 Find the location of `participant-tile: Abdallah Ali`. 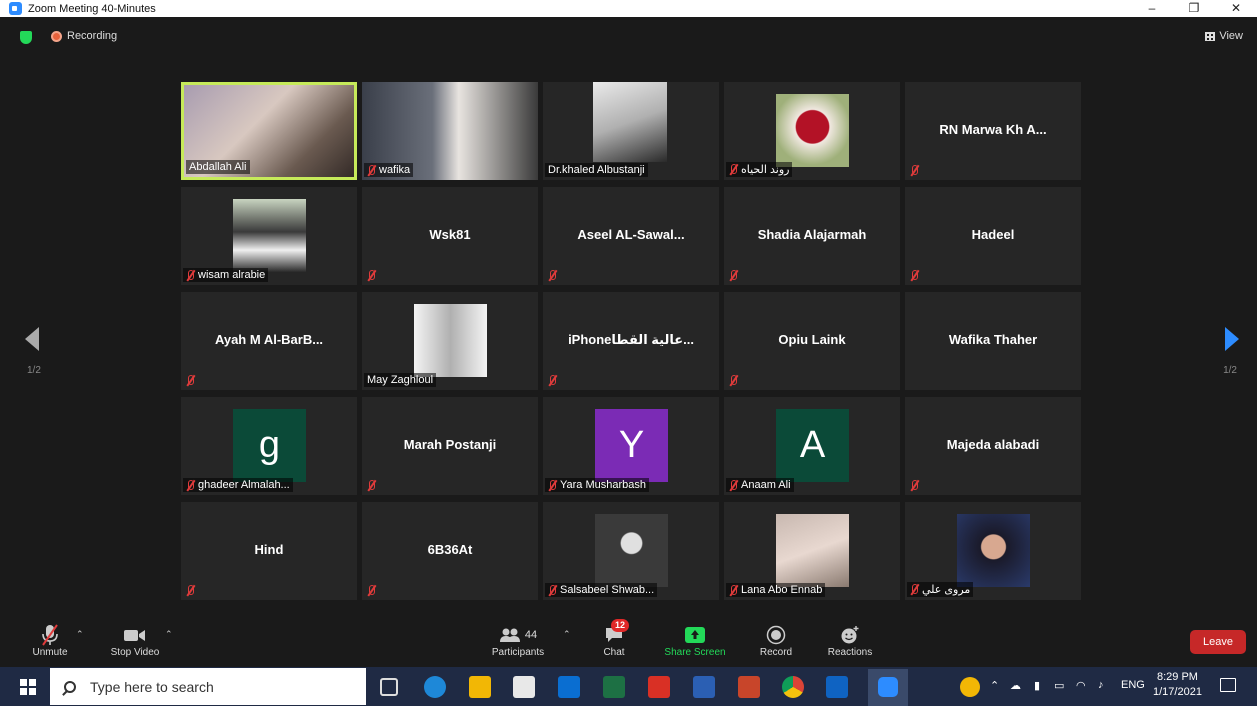

participant-tile: Abdallah Ali is located at coordinates (269, 131).